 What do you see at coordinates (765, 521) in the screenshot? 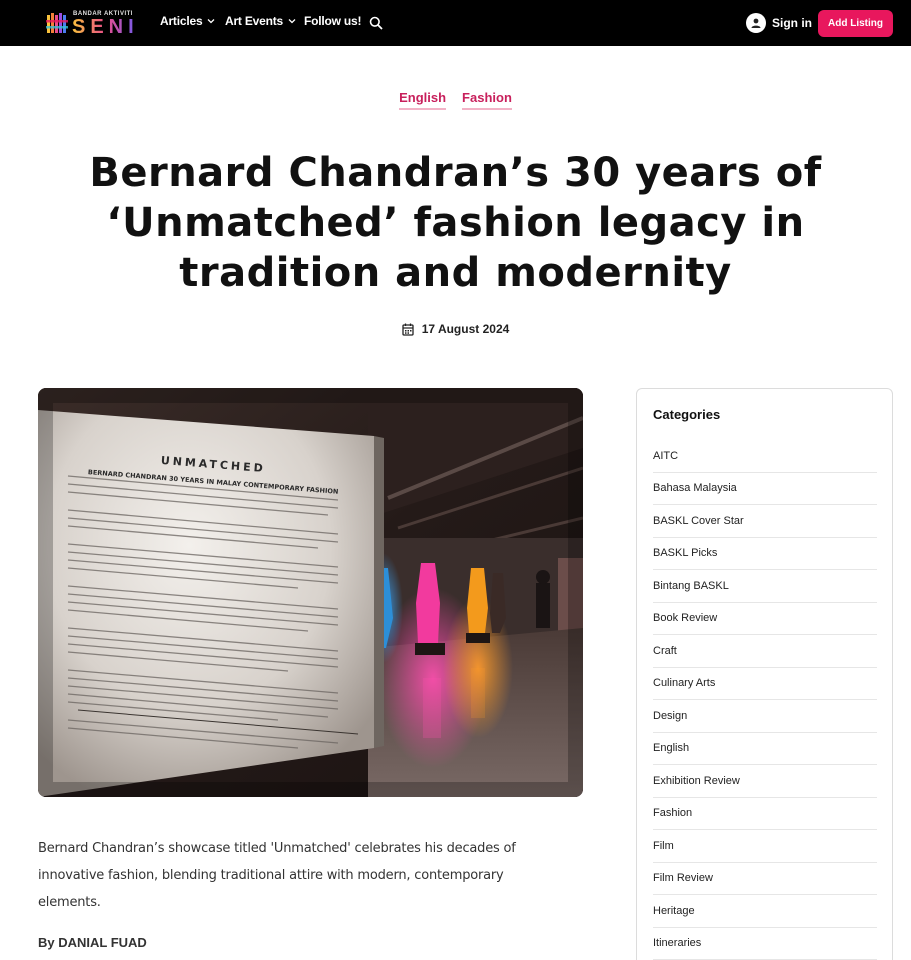
I see `category-item: BASKL Cover Star` at bounding box center [765, 521].